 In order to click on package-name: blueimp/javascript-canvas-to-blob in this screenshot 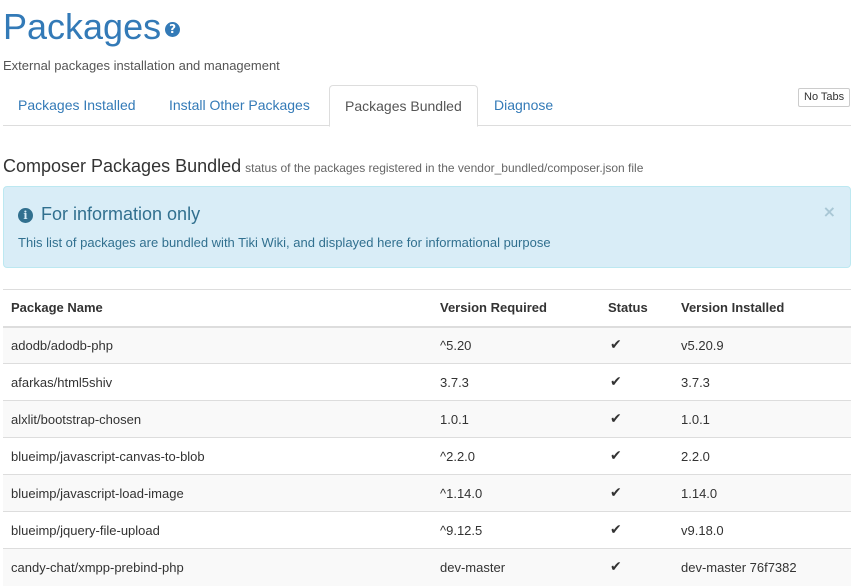, I will do `click(217, 456)`.